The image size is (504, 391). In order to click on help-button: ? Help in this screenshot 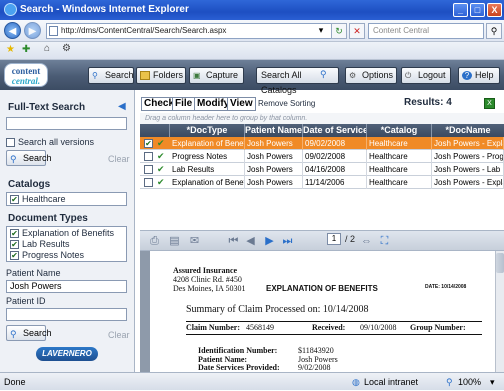, I will do `click(479, 75)`.